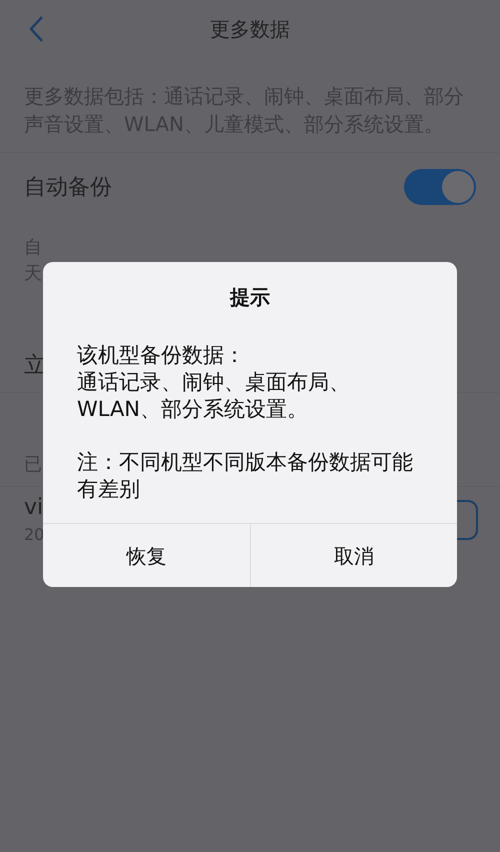 Image resolution: width=500 pixels, height=852 pixels. I want to click on dialog-message: WLAN、部分系统设置。, so click(193, 409).